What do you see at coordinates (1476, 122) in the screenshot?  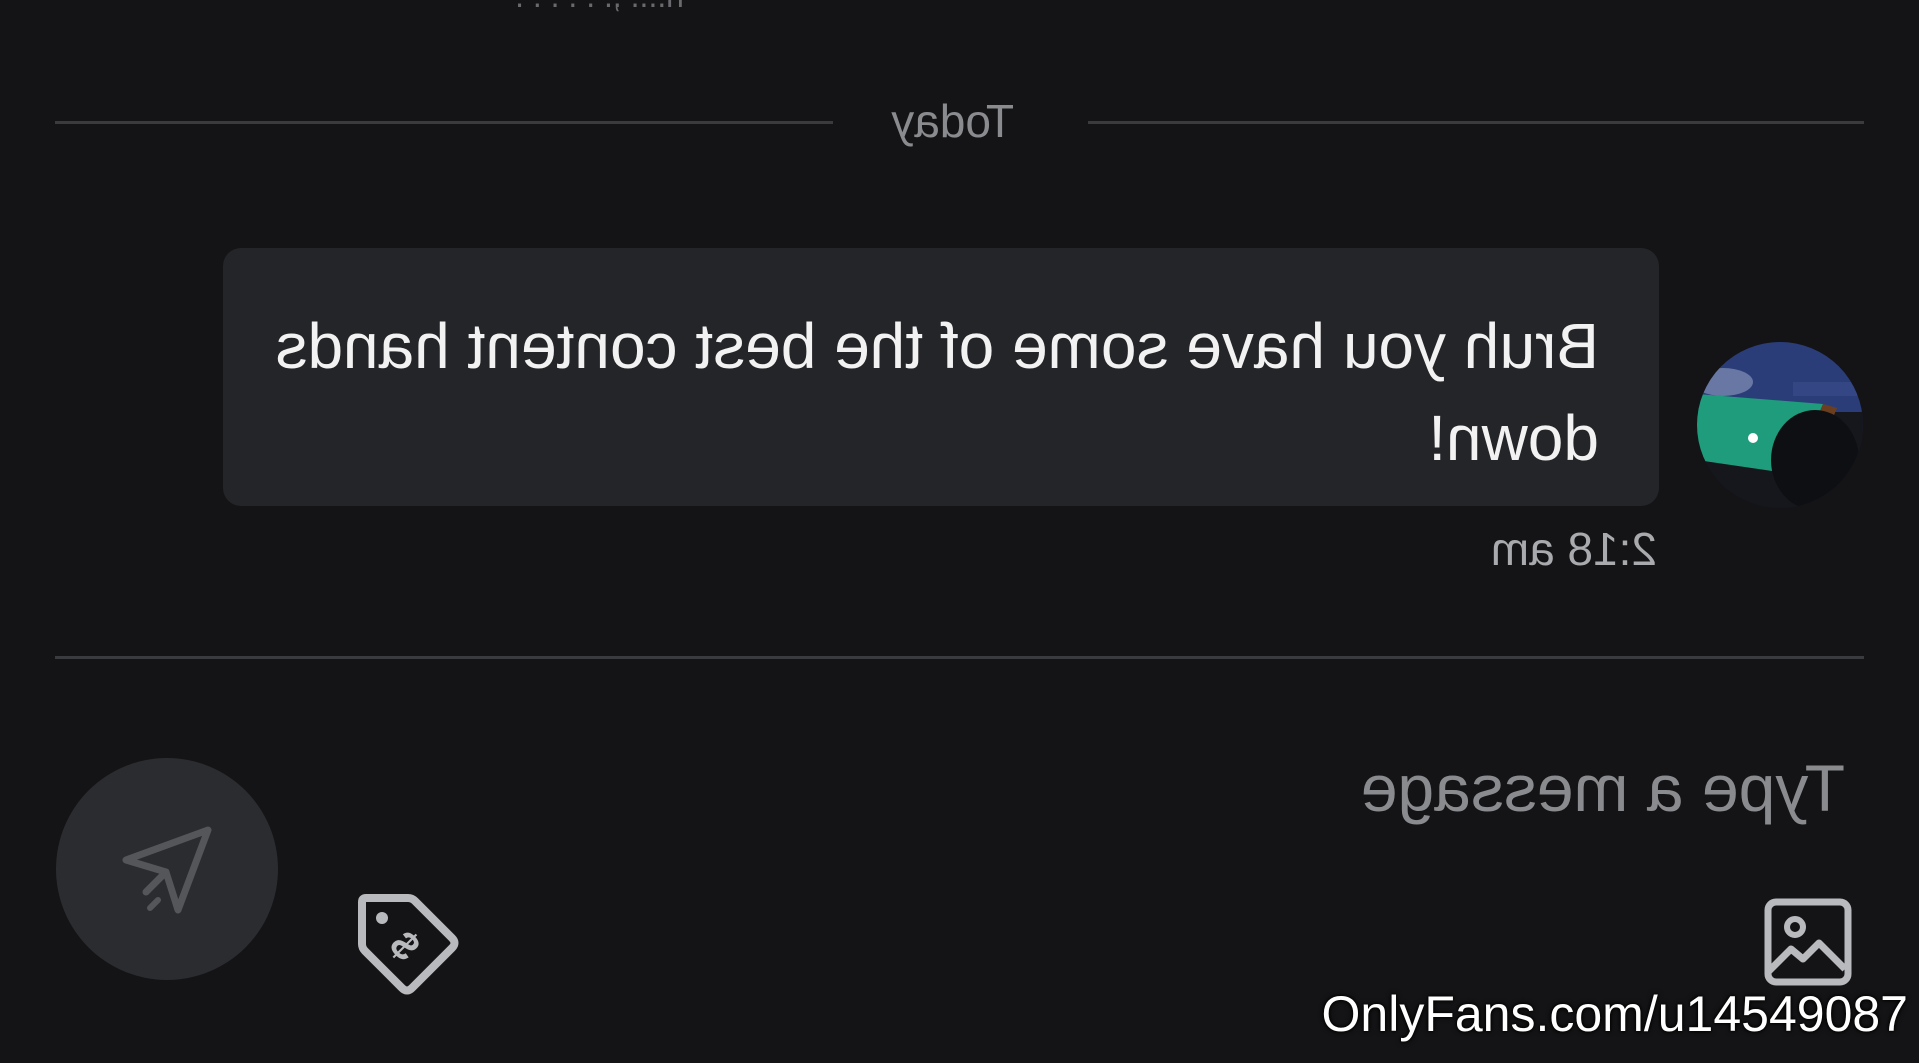 I see `date-divider-line-left` at bounding box center [1476, 122].